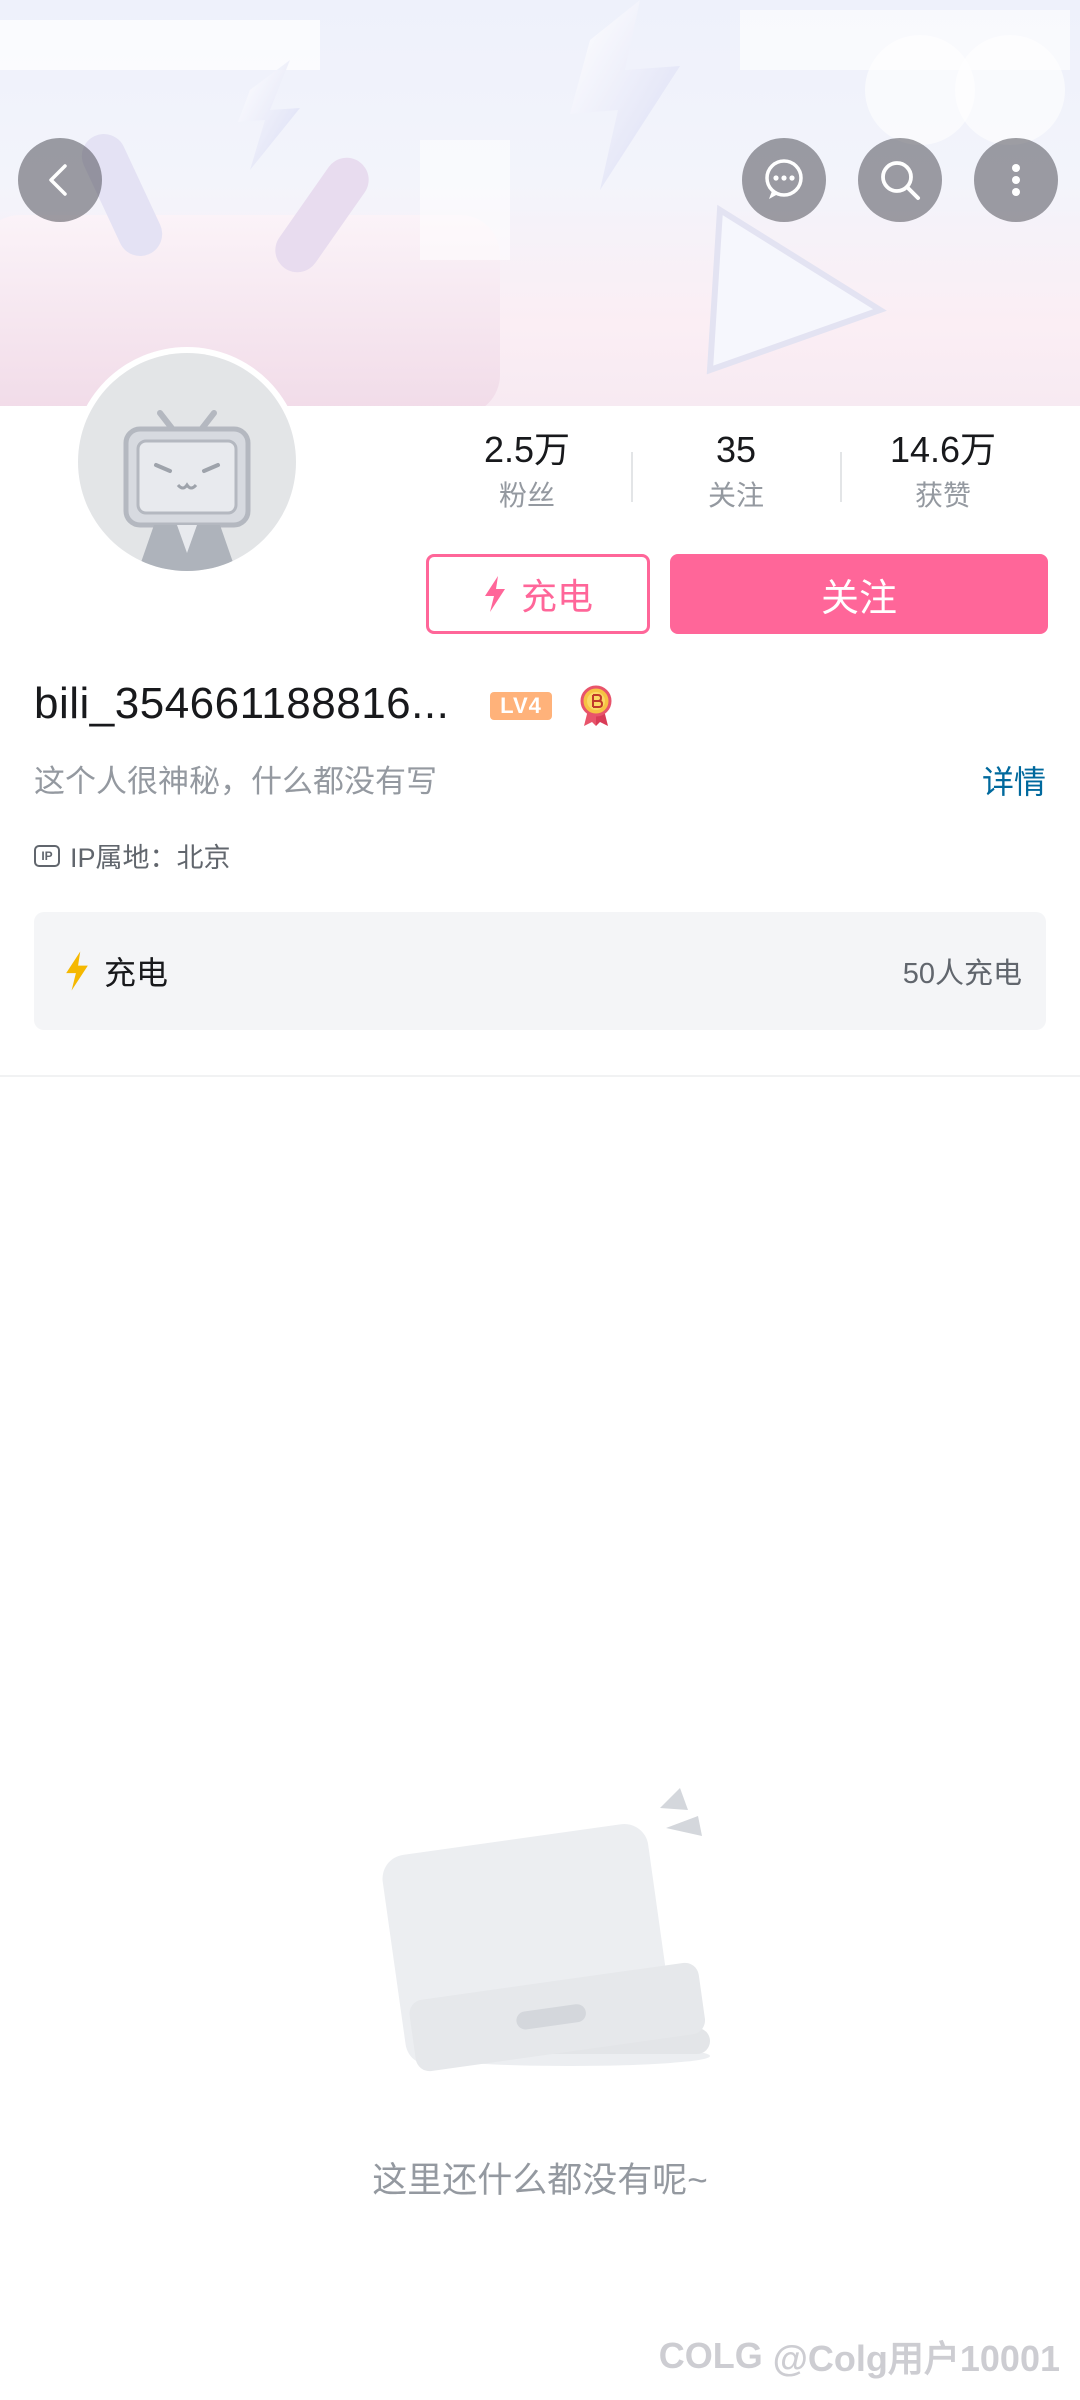  Describe the element at coordinates (546, 1930) in the screenshot. I see `empty-box-icon` at that location.